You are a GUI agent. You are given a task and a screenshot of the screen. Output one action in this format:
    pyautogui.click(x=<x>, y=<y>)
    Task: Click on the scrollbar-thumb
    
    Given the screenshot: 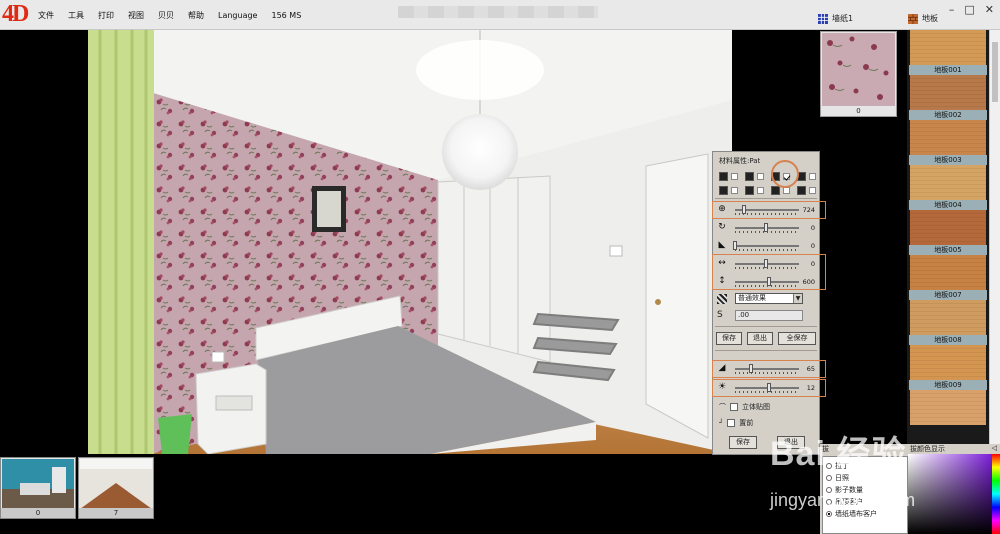 What is the action you would take?
    pyautogui.click(x=995, y=72)
    